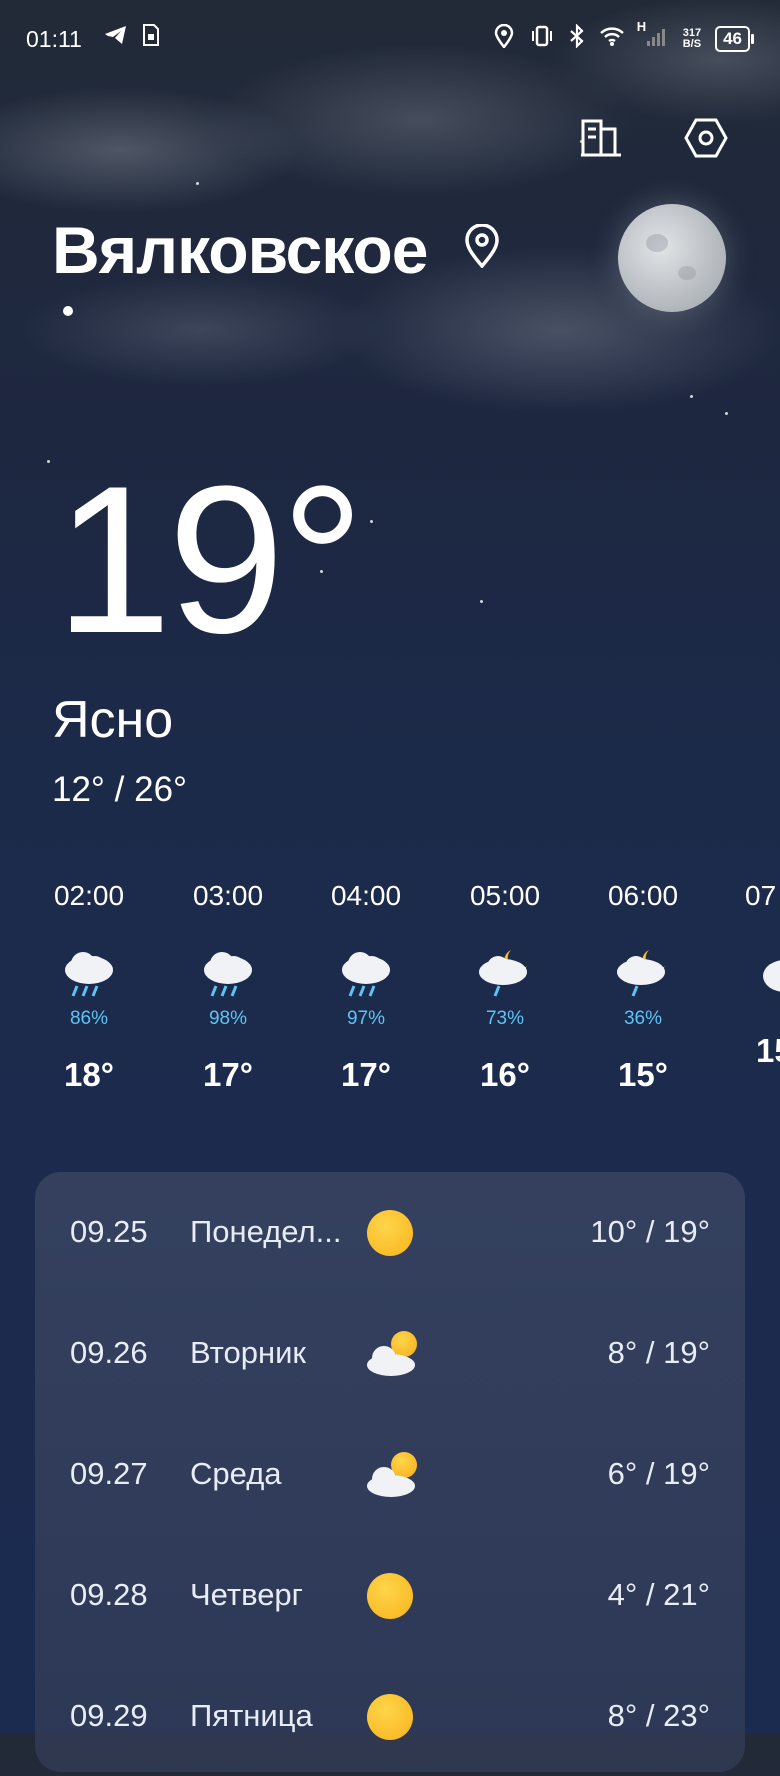 Image resolution: width=780 pixels, height=1776 pixels. I want to click on city-manage-button, so click(602, 138).